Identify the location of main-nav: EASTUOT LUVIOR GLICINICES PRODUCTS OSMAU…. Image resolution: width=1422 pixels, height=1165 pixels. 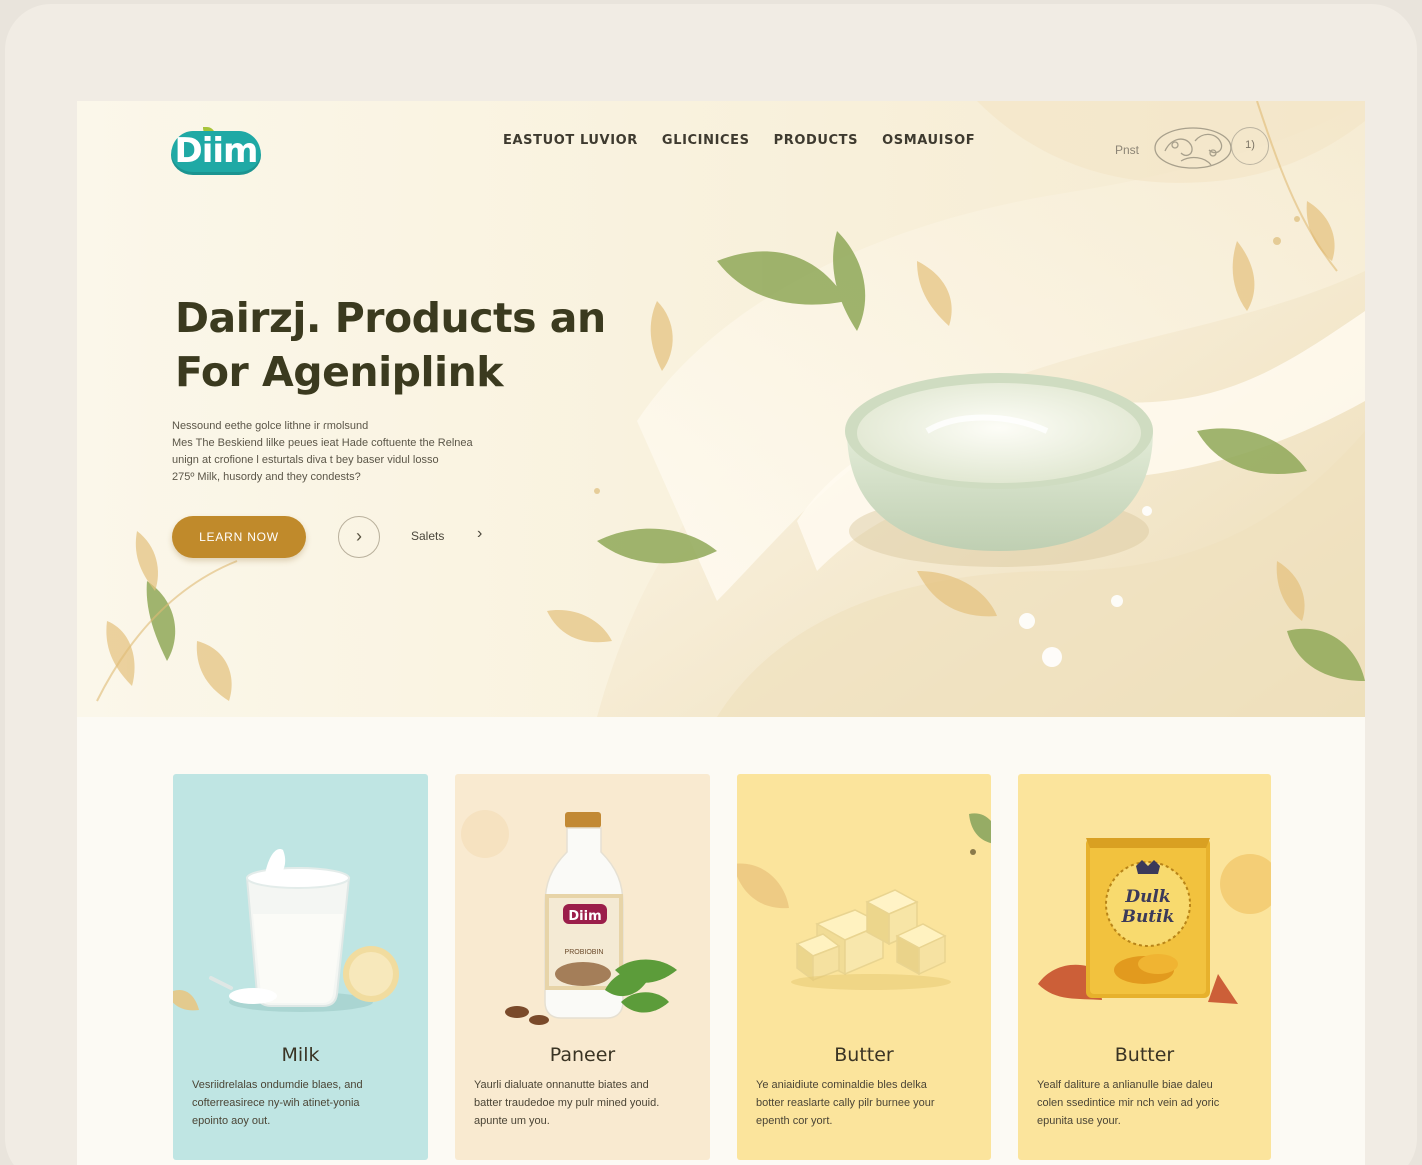
(739, 140).